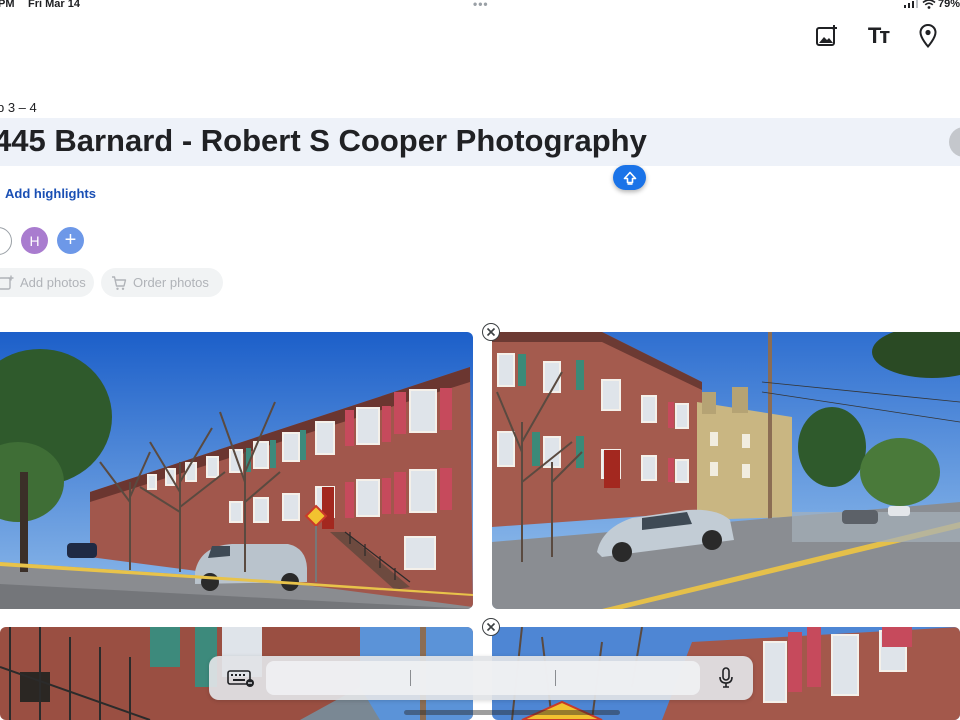 Image resolution: width=960 pixels, height=720 pixels. Describe the element at coordinates (6, 241) in the screenshot. I see `collaborator-avatar` at that location.